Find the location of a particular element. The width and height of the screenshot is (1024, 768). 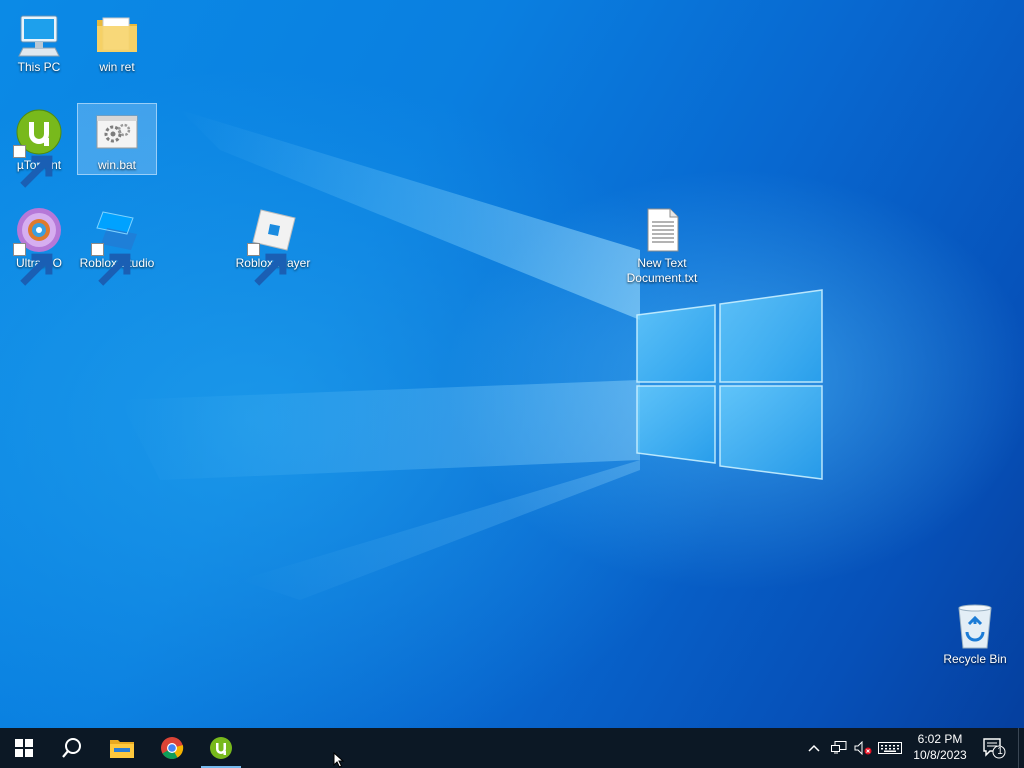

touch-keyboard-button is located at coordinates (890, 748).